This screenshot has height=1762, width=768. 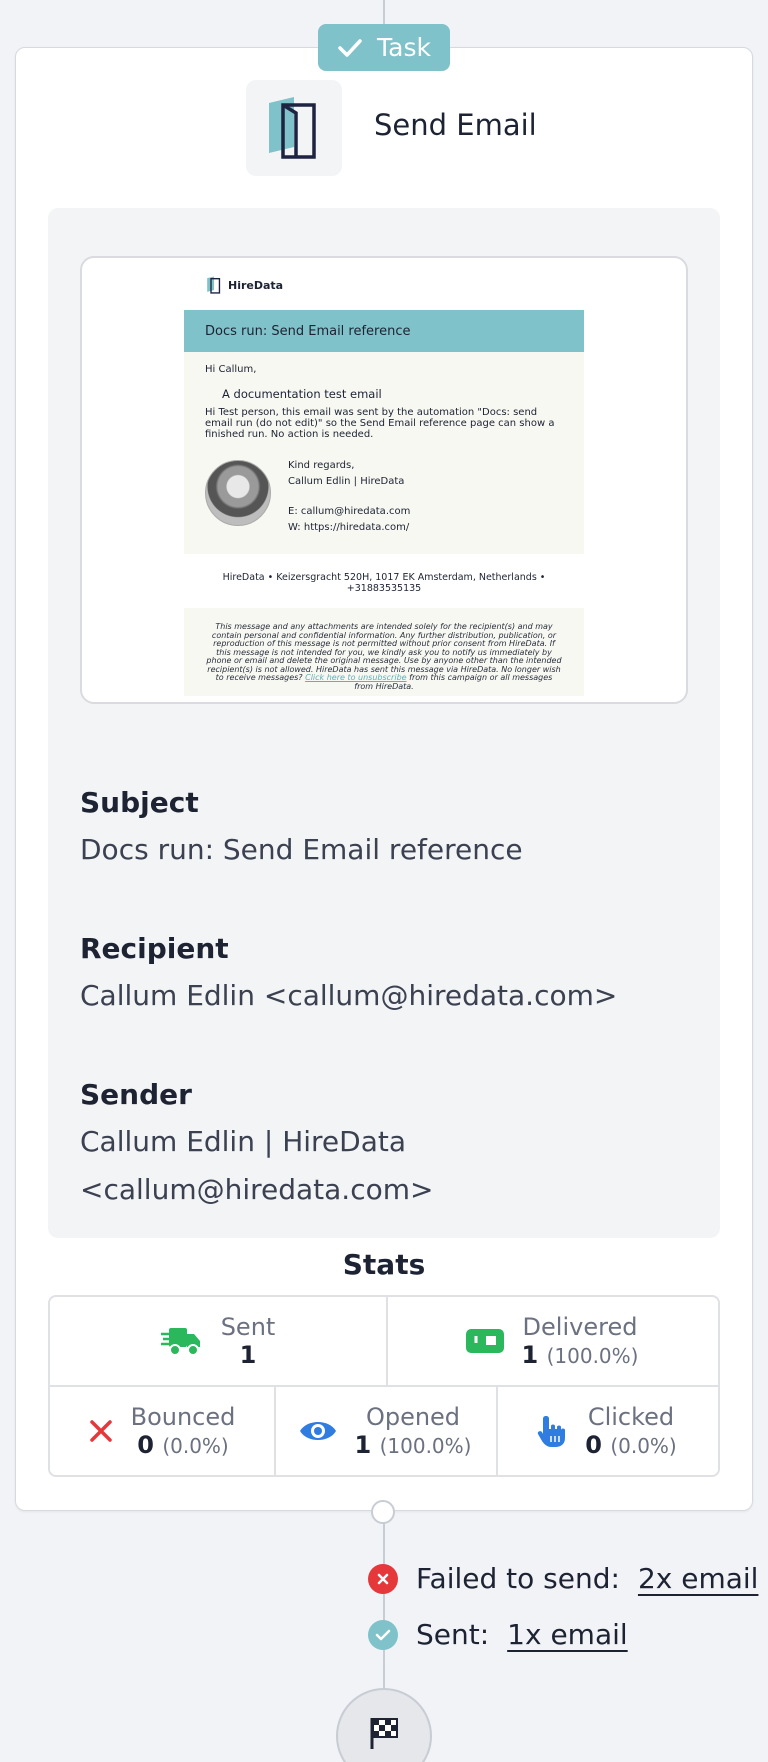 I want to click on task-title: Send Email, so click(x=455, y=125).